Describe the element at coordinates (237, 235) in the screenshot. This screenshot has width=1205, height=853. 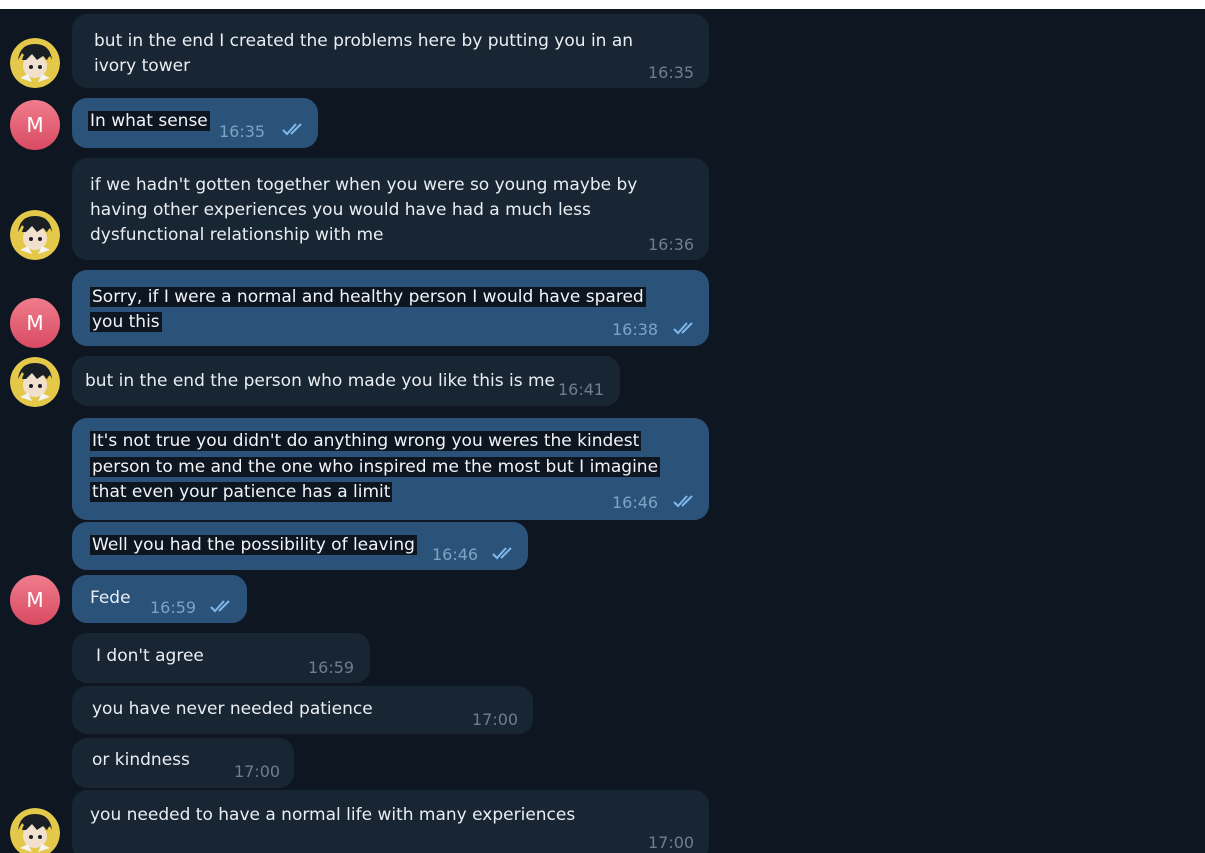
I see `message-line: dysfunctional relationship with me` at that location.